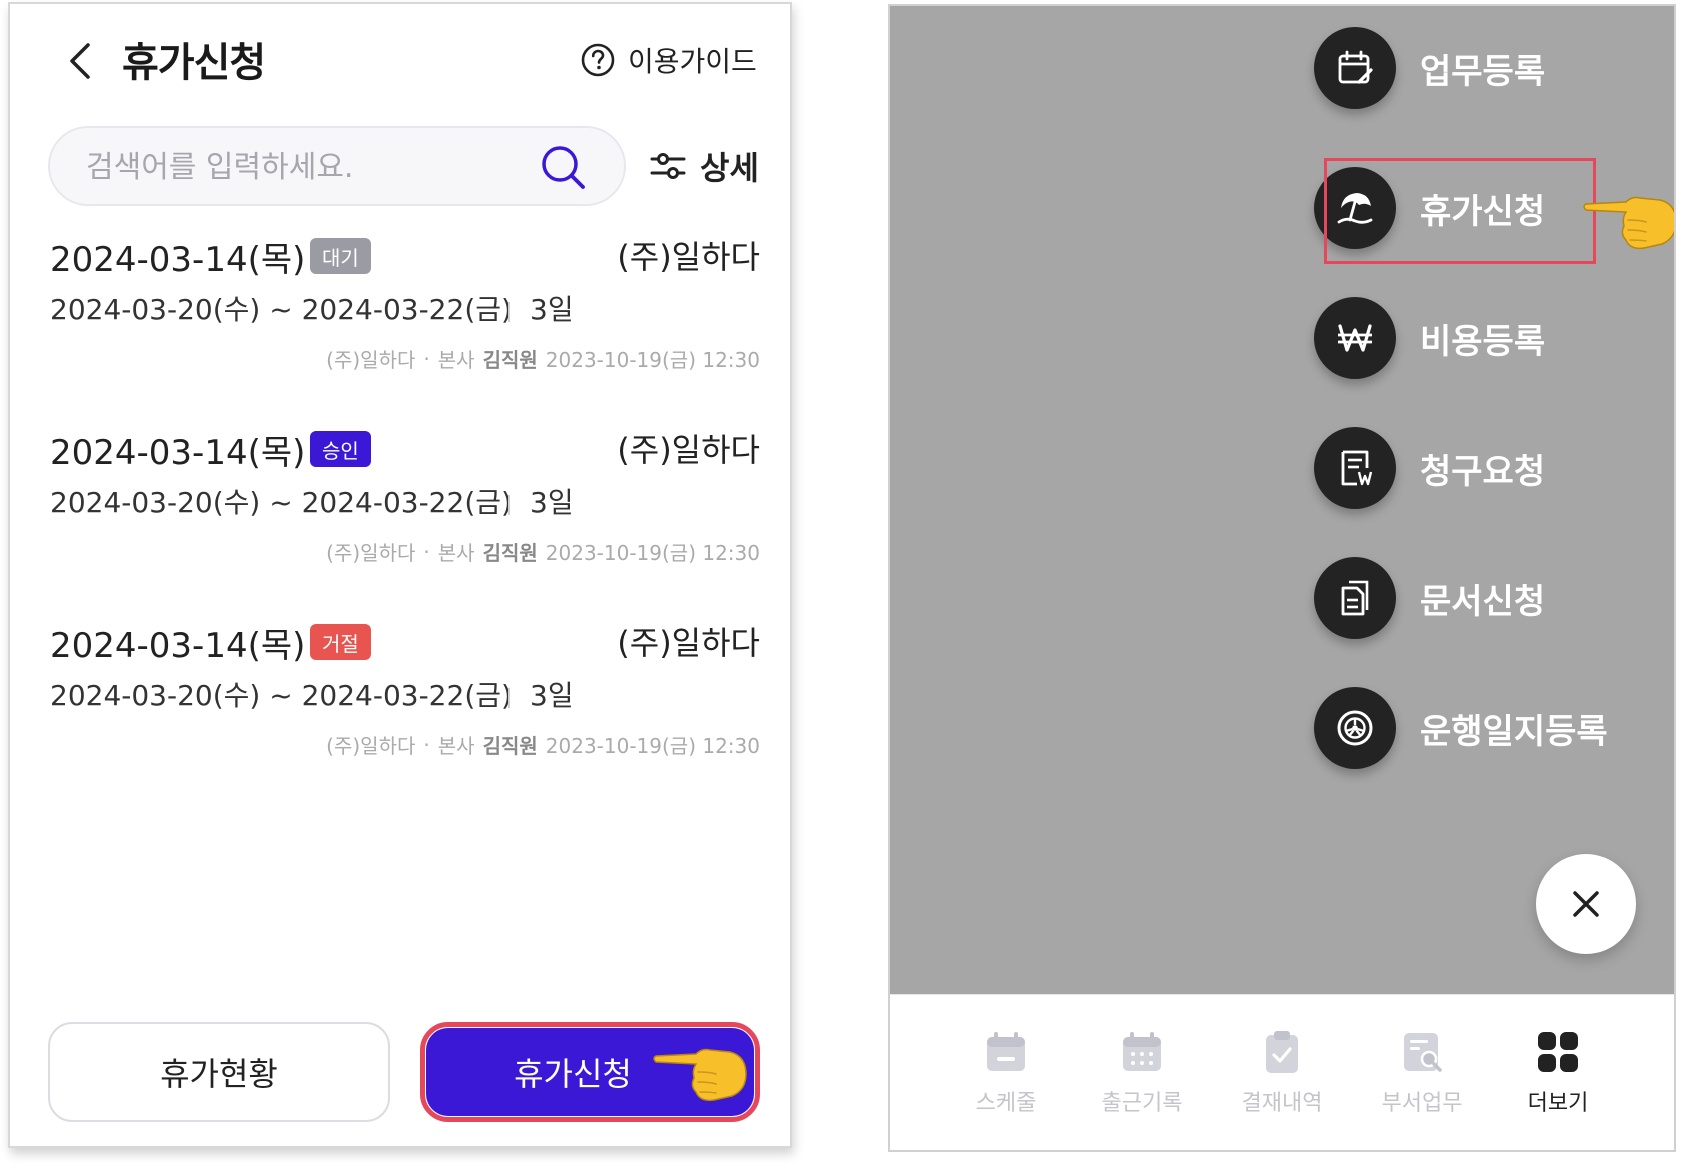  I want to click on document-search-icon, so click(1423, 1052).